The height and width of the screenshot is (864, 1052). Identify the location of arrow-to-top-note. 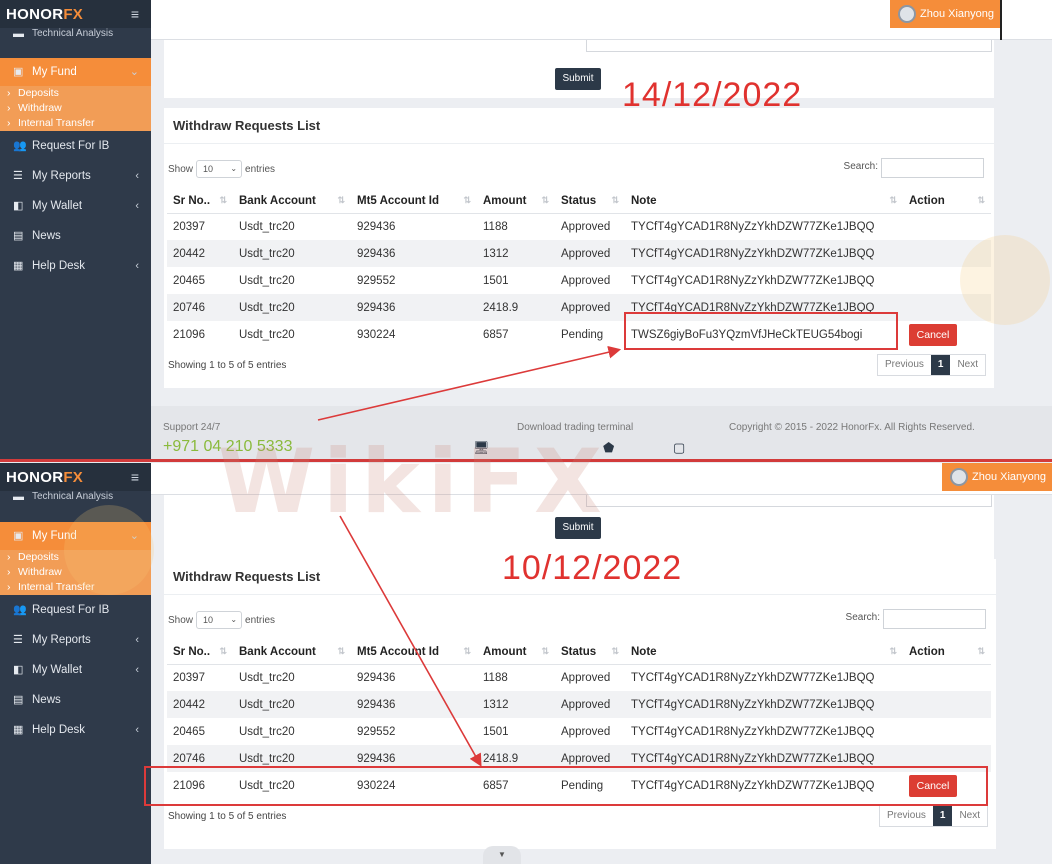
(469, 383).